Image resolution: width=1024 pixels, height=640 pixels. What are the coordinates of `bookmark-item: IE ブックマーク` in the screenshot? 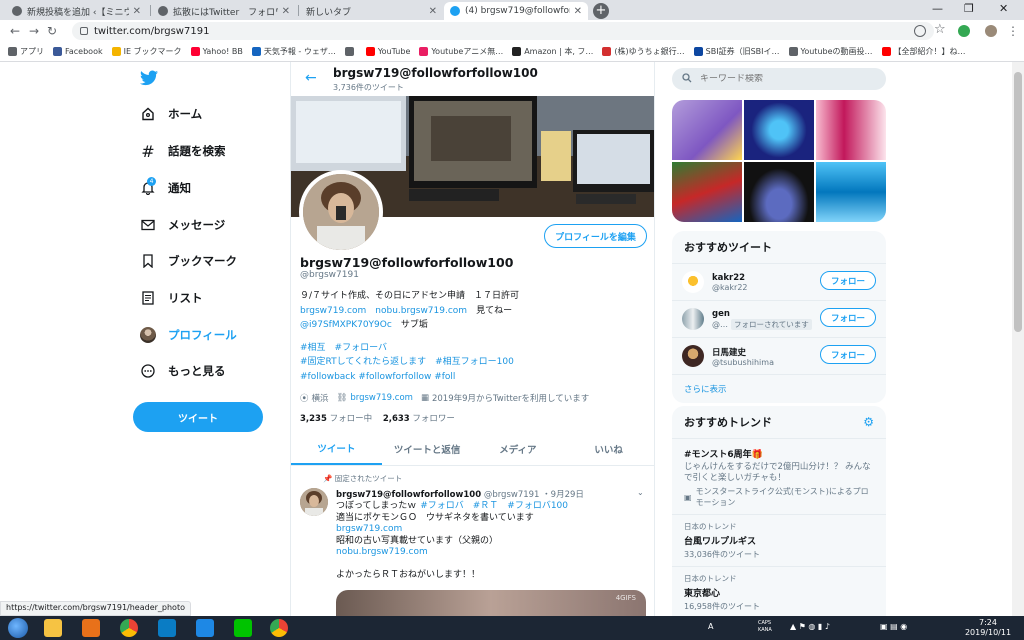 It's located at (146, 51).